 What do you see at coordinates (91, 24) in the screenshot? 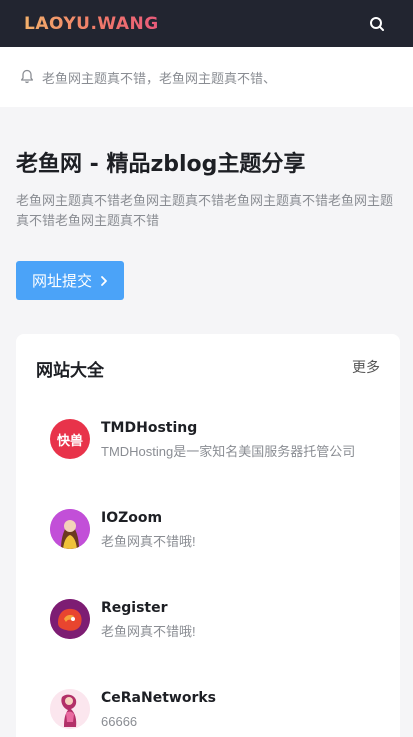
I see `site-logo: LAOYU.WANG` at bounding box center [91, 24].